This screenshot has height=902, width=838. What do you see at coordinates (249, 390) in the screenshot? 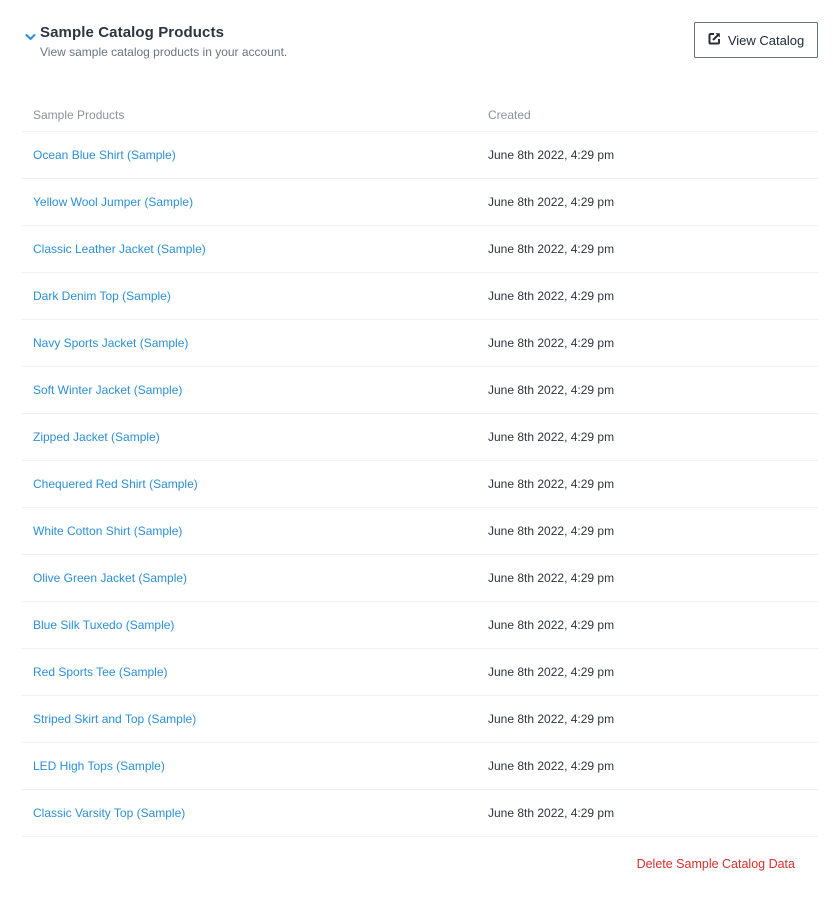
I see `product-name-cell: Soft Winter Jacket (Sample)` at bounding box center [249, 390].